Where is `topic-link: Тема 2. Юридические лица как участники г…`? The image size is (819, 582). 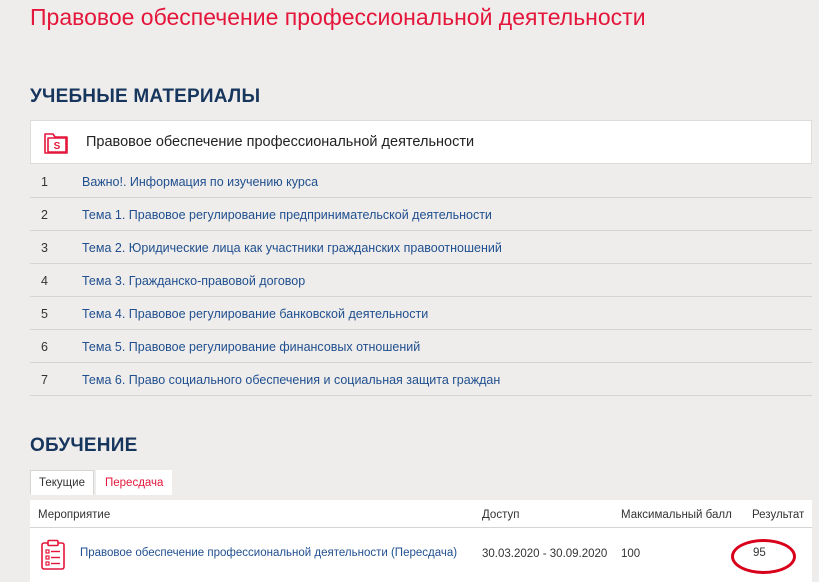
topic-link: Тема 2. Юридические лица как участники г… is located at coordinates (292, 248).